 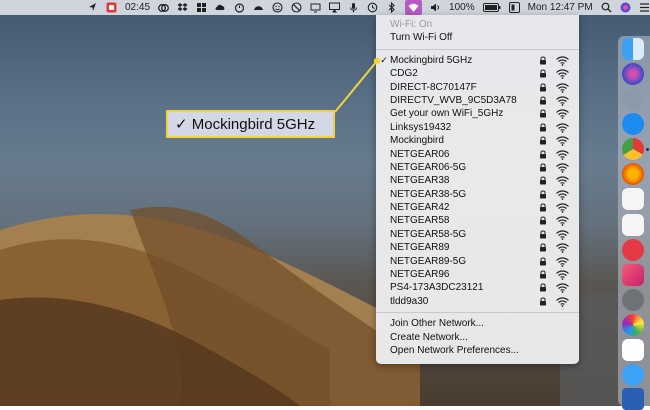 What do you see at coordinates (633, 149) in the screenshot?
I see `chrome-icon` at bounding box center [633, 149].